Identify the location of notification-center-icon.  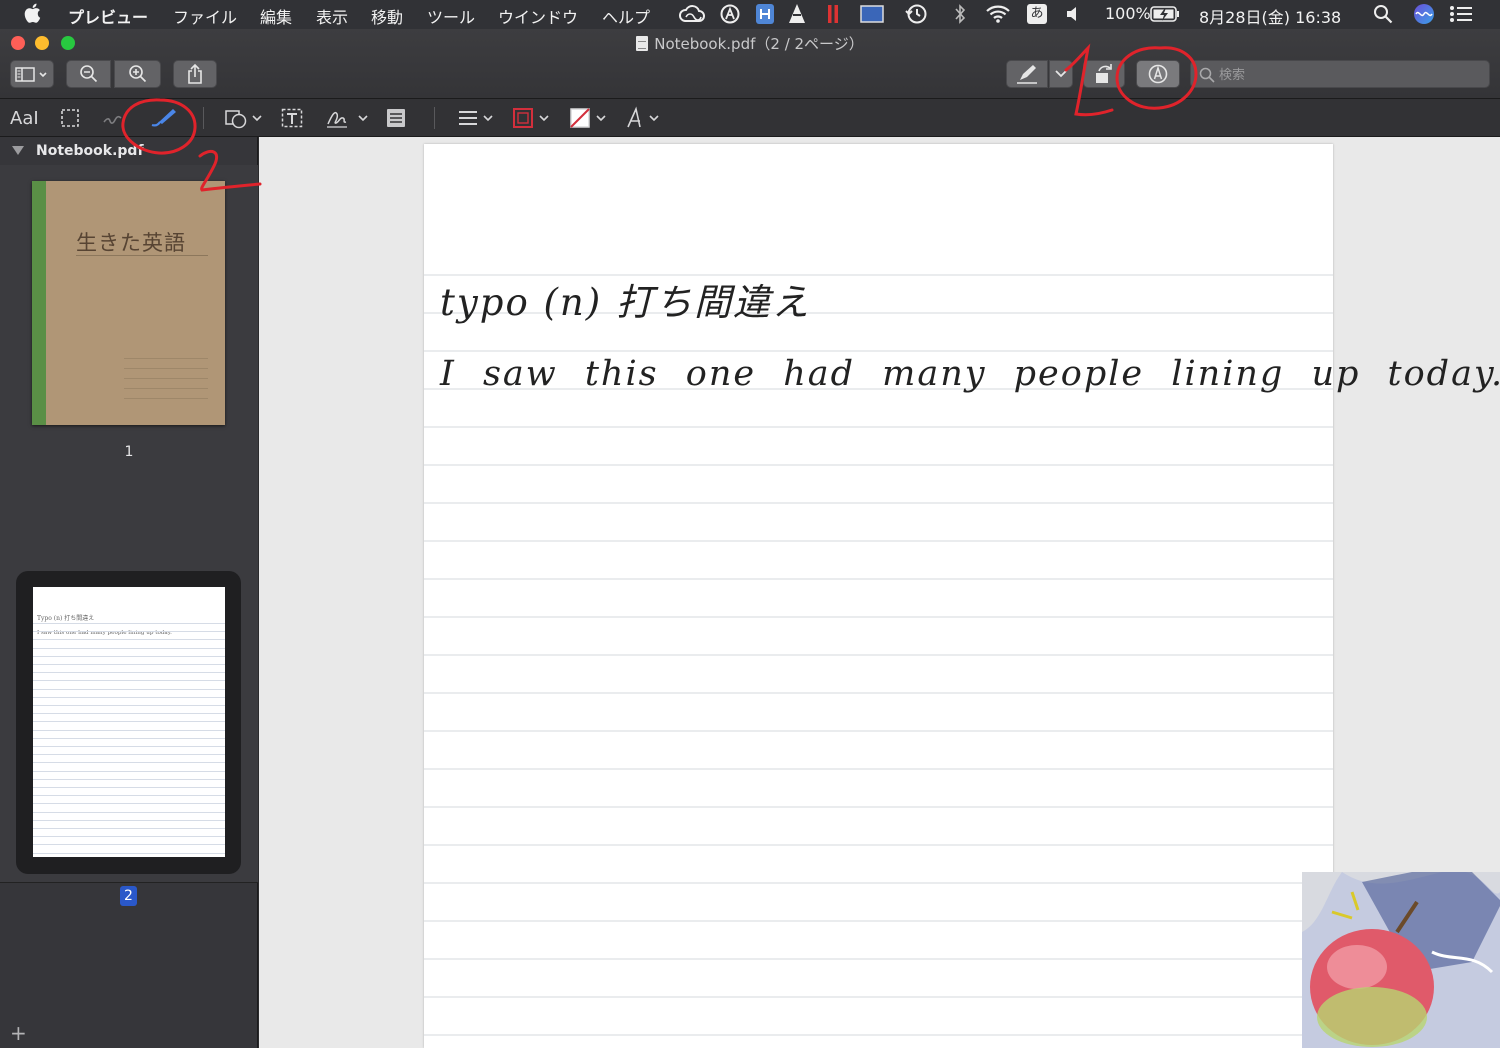
(1461, 14).